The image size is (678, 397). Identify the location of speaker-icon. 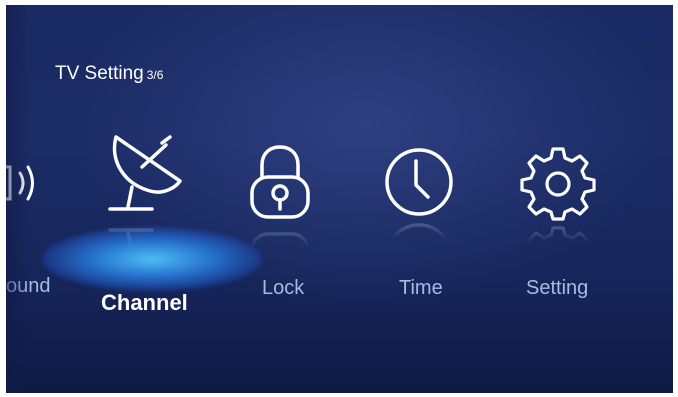
(28, 182).